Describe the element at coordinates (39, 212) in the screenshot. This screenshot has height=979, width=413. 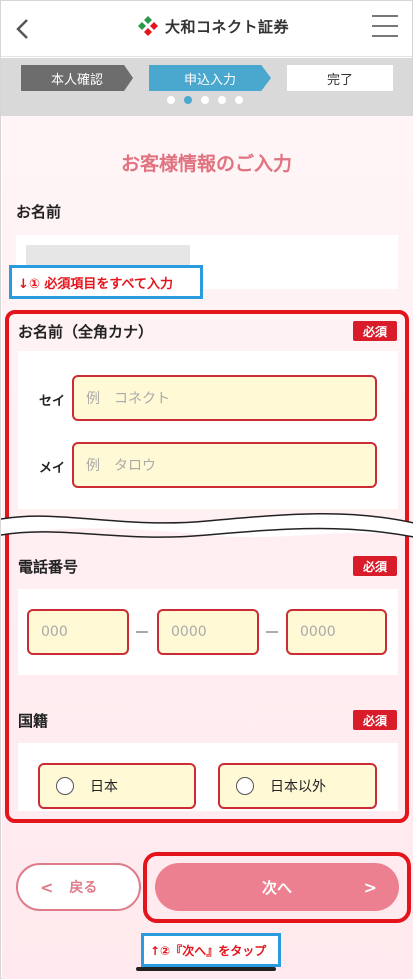
I see `name-label: お名前` at that location.